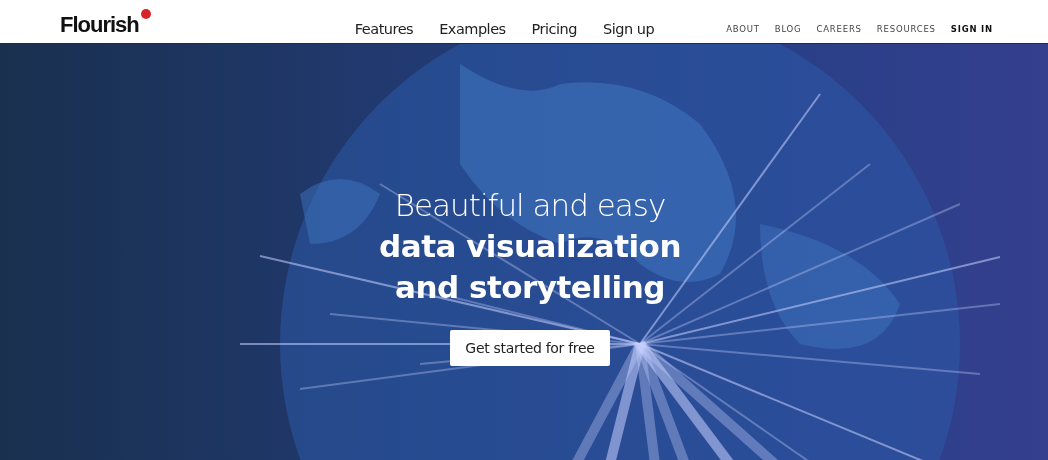 The width and height of the screenshot is (1048, 460). What do you see at coordinates (530, 205) in the screenshot?
I see `headline-line: Beautiful and easy` at bounding box center [530, 205].